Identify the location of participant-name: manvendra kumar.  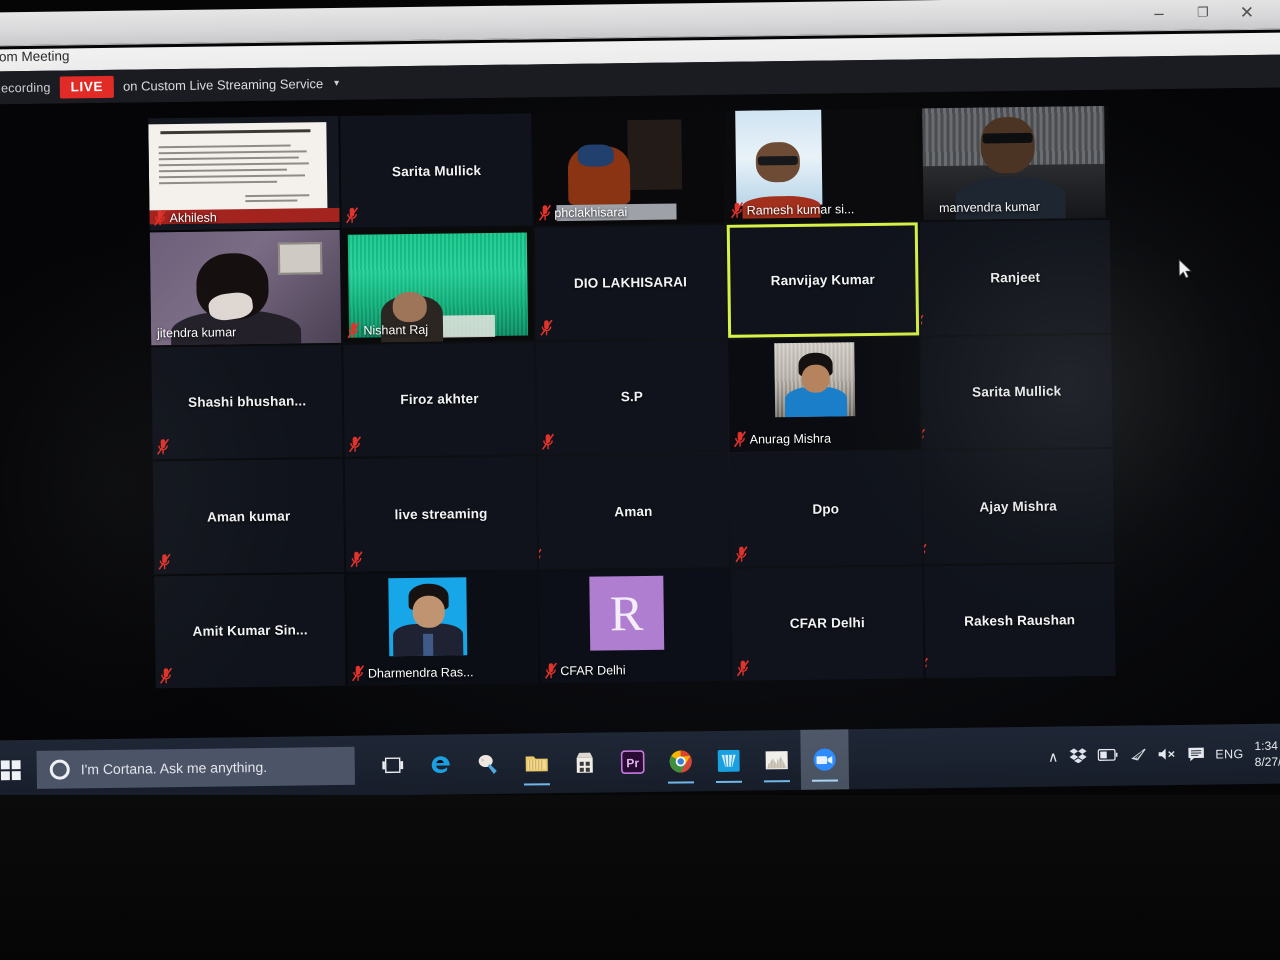
(989, 208).